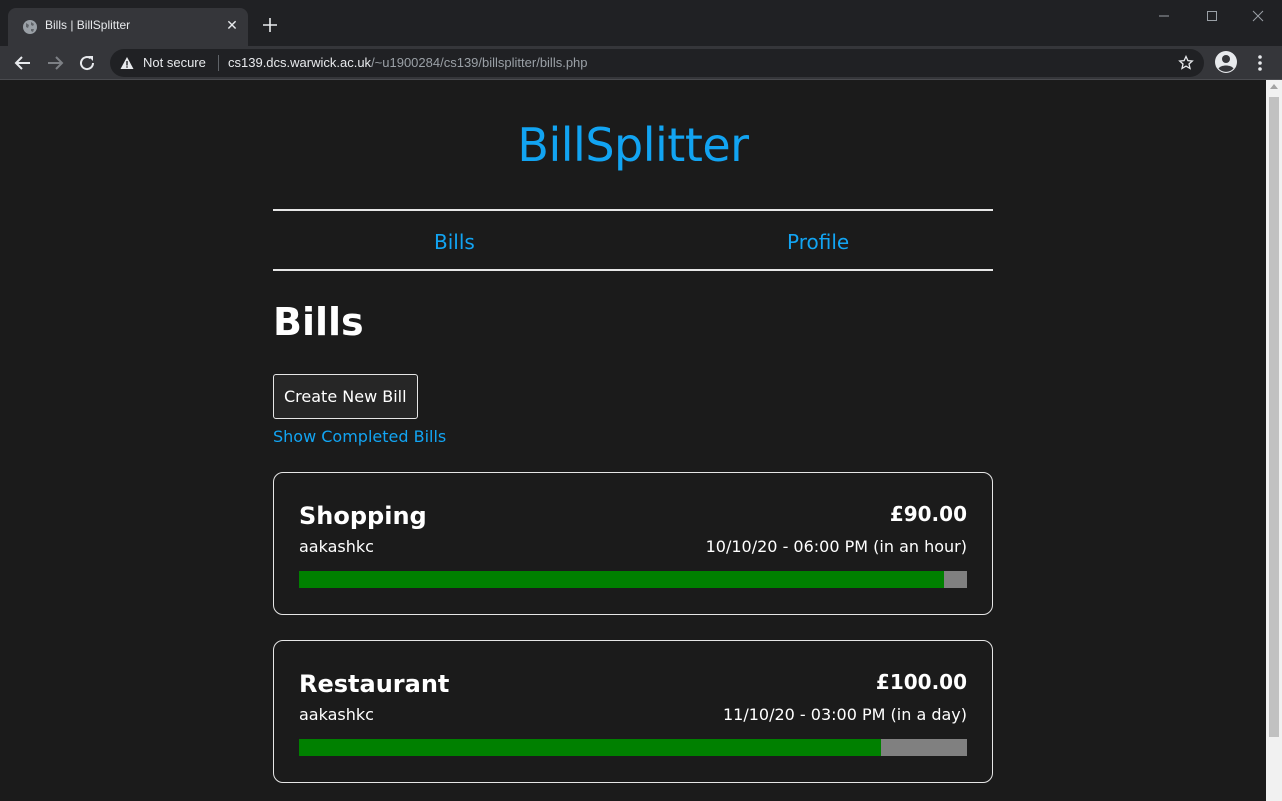 This screenshot has height=801, width=1282. I want to click on site-title: BillSplitter, so click(633, 145).